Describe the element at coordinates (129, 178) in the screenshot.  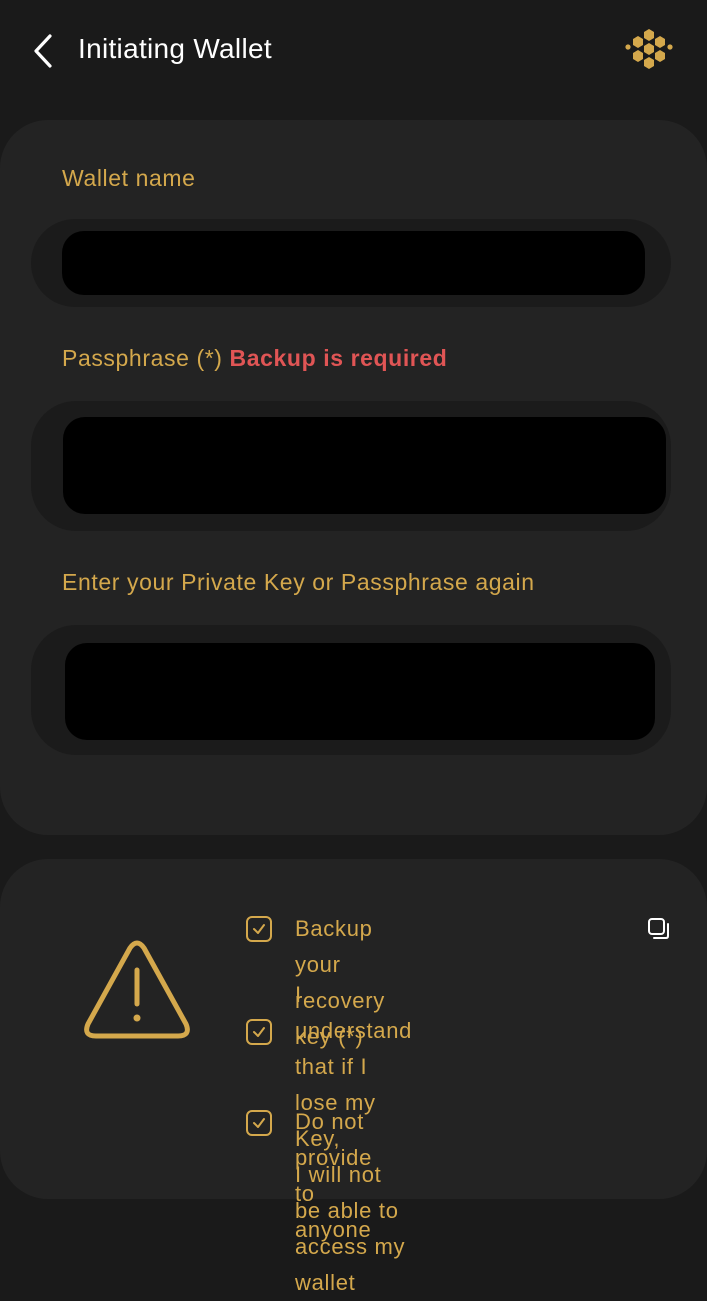
I see `wallet-name-label: Wallet name` at that location.